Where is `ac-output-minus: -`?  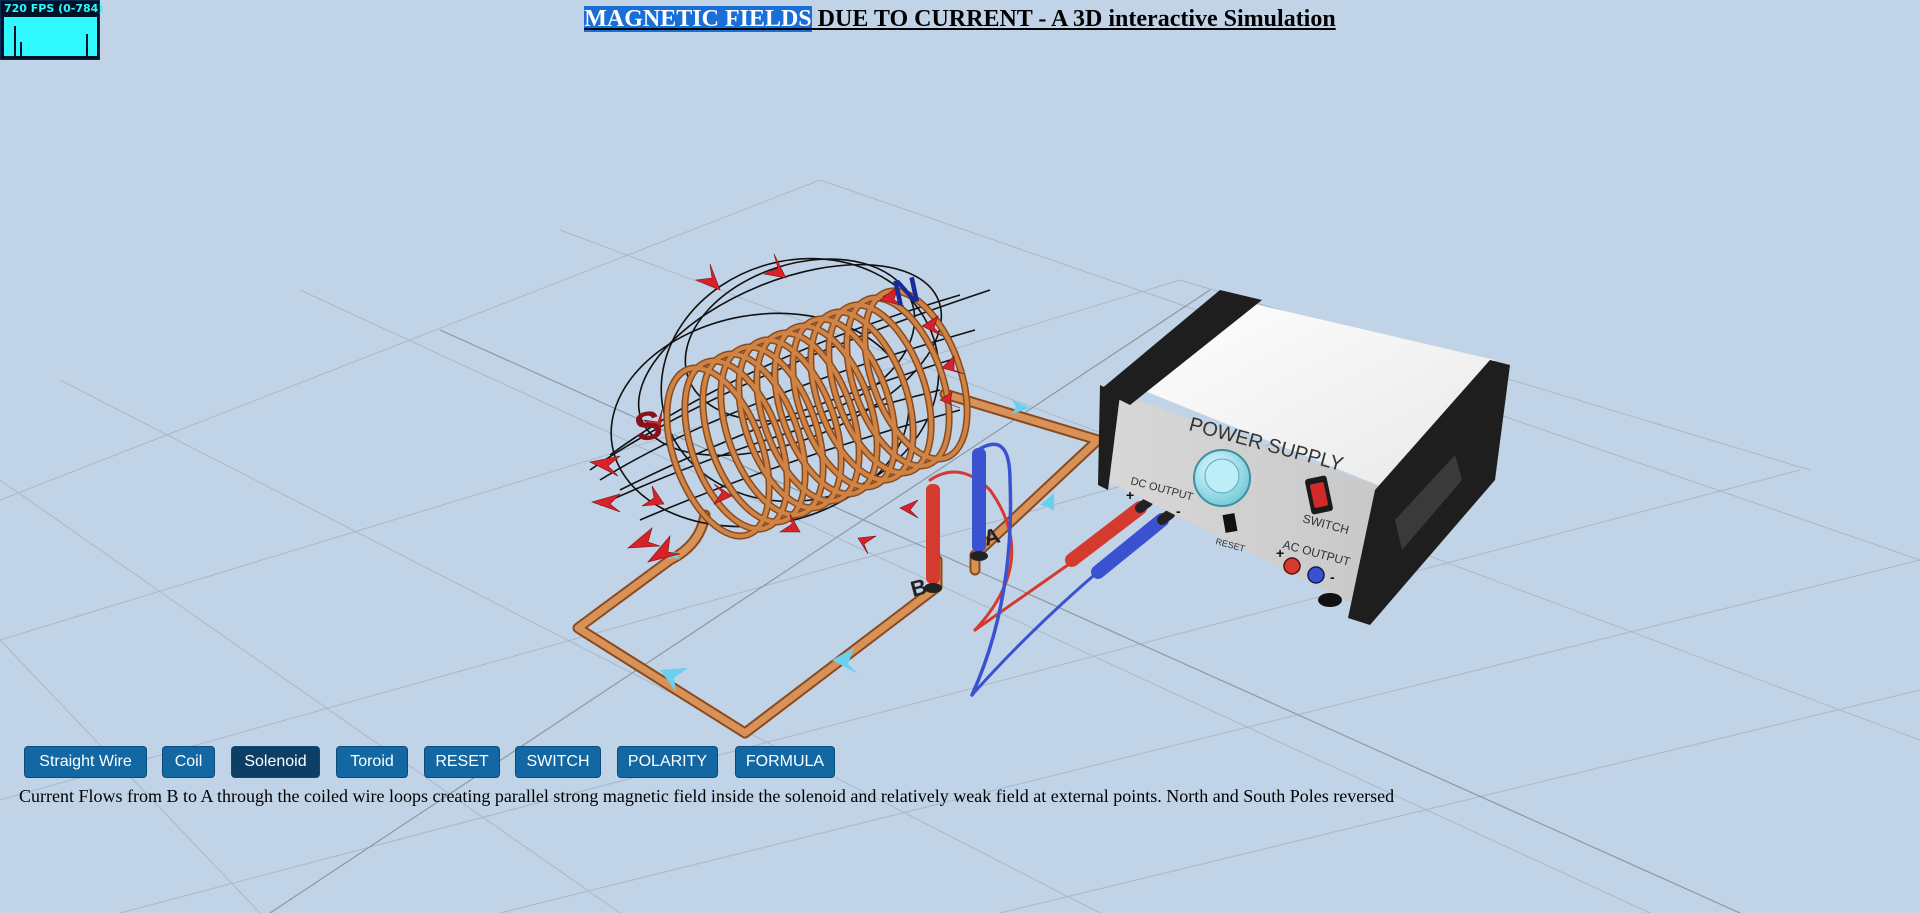 ac-output-minus: - is located at coordinates (1332, 577).